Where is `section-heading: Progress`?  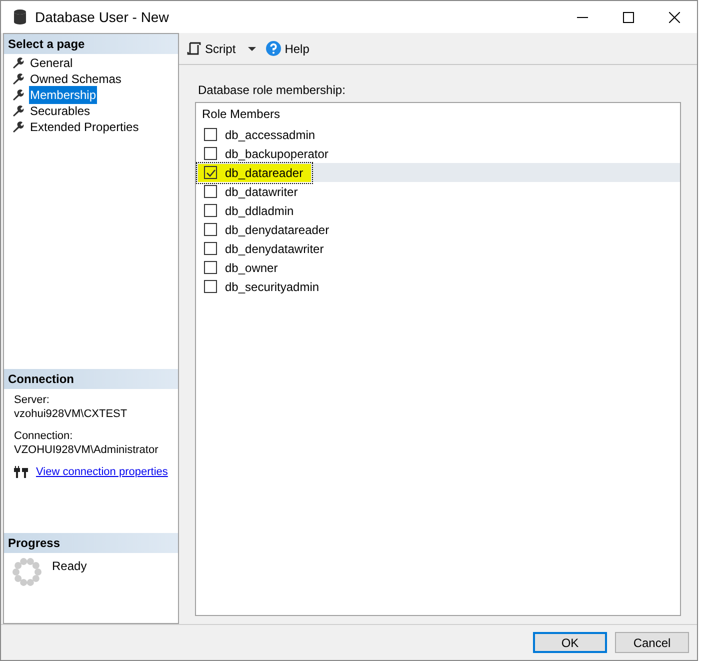
section-heading: Progress is located at coordinates (91, 543).